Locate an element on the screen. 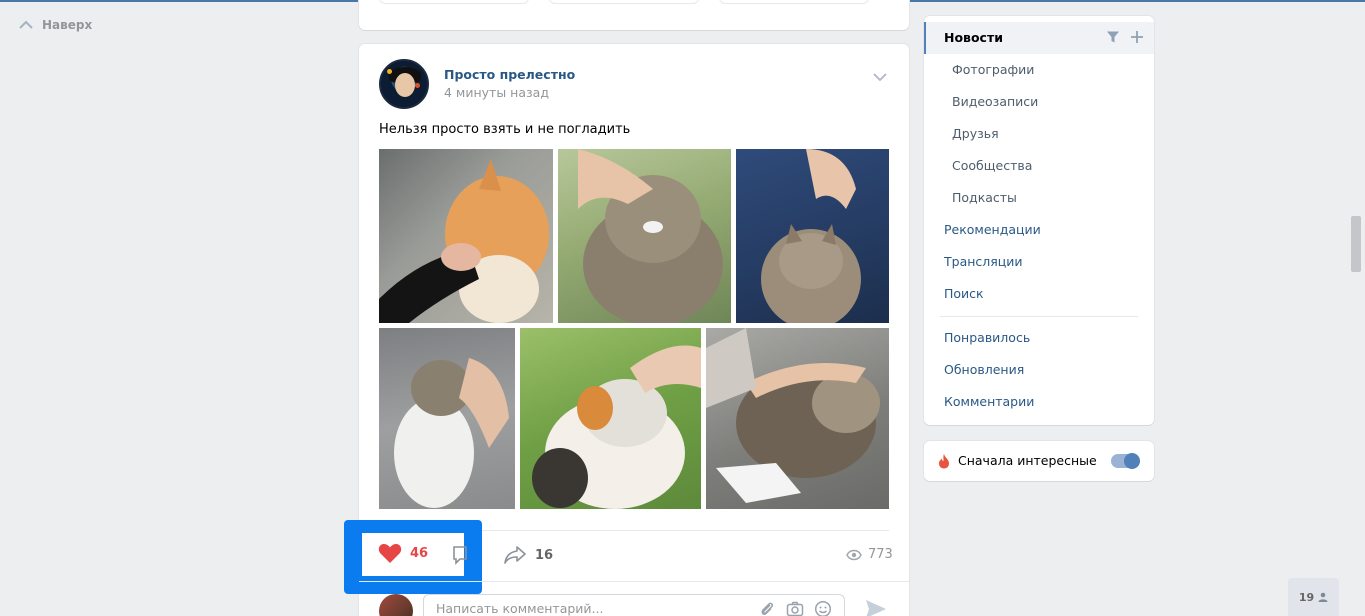 The width and height of the screenshot is (1365, 616). share-count: 16 is located at coordinates (544, 555).